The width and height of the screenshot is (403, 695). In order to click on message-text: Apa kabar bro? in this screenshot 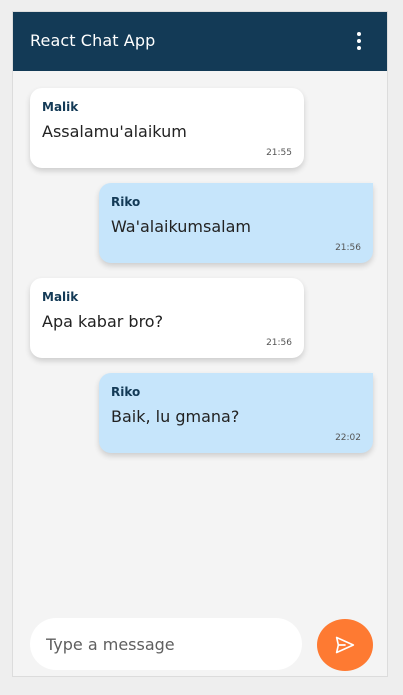, I will do `click(103, 321)`.